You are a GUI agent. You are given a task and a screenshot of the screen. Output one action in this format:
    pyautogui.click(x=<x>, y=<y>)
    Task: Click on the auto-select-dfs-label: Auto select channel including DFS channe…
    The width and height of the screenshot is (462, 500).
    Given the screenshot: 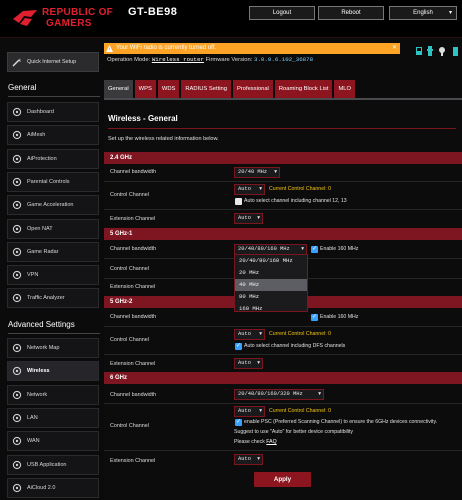 What is the action you would take?
    pyautogui.click(x=295, y=346)
    